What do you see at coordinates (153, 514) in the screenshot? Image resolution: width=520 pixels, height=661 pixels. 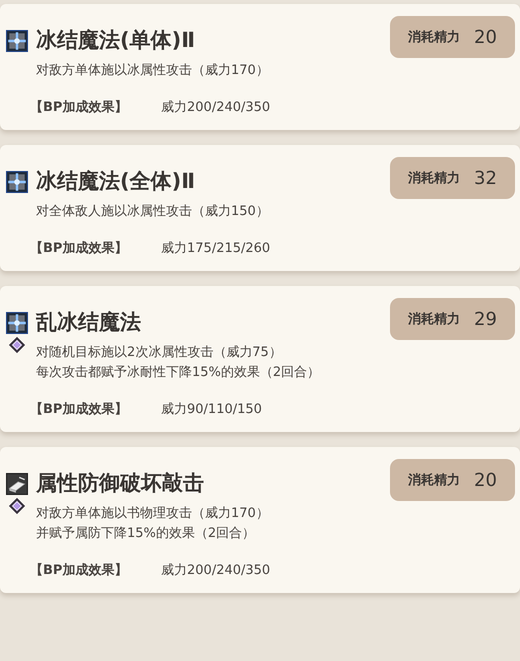 I see `skill-description: 对敌方单体施以书物理攻击（威力170）` at bounding box center [153, 514].